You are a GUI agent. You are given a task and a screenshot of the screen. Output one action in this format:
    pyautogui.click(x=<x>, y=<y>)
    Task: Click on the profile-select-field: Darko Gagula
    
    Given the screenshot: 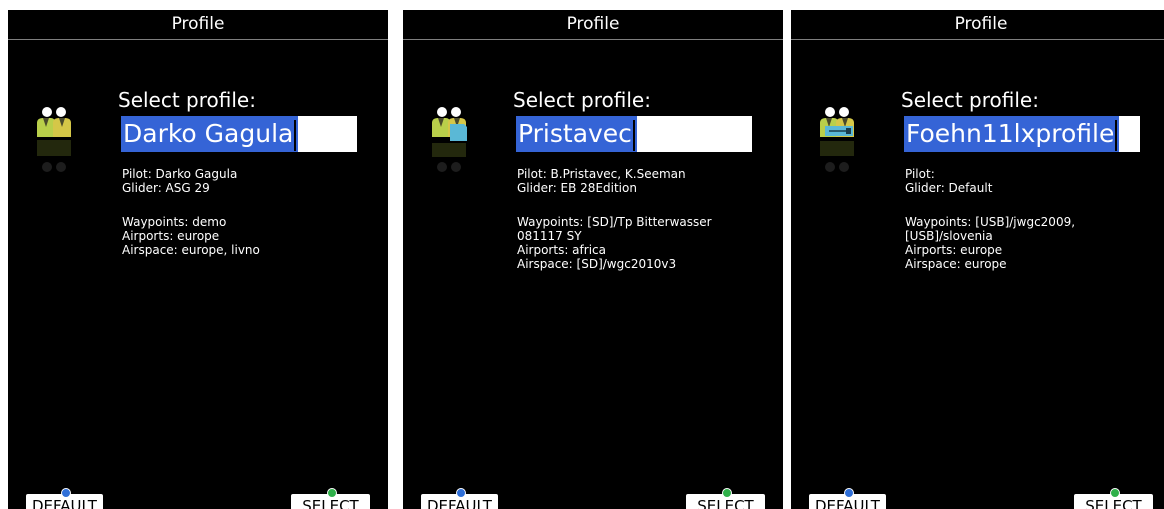 What is the action you would take?
    pyautogui.click(x=239, y=134)
    